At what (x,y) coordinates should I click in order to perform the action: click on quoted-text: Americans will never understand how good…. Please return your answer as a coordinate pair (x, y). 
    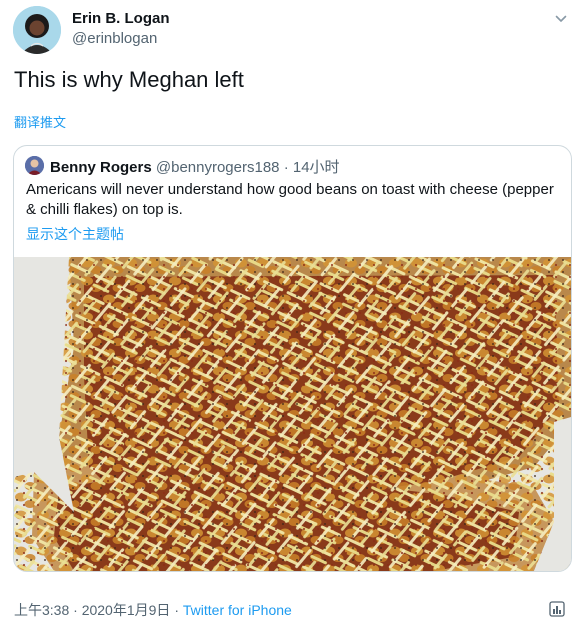
    Looking at the image, I should click on (290, 199).